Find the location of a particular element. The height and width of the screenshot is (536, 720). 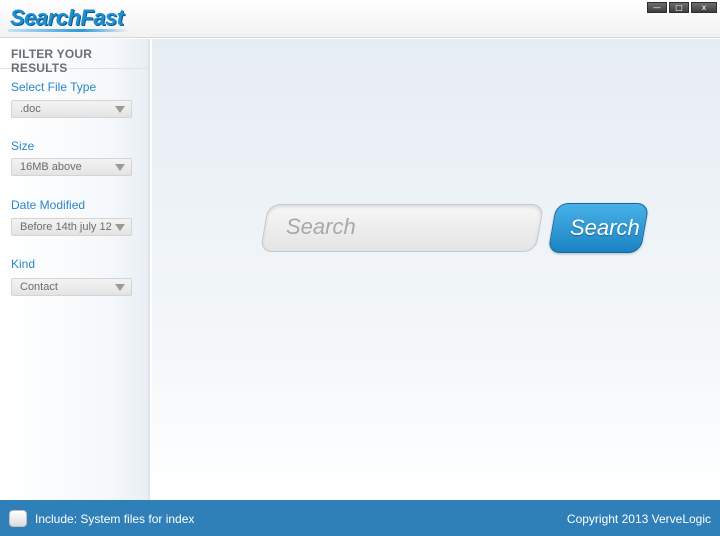

dropdown-value: Before 14th july 12 is located at coordinates (66, 227).